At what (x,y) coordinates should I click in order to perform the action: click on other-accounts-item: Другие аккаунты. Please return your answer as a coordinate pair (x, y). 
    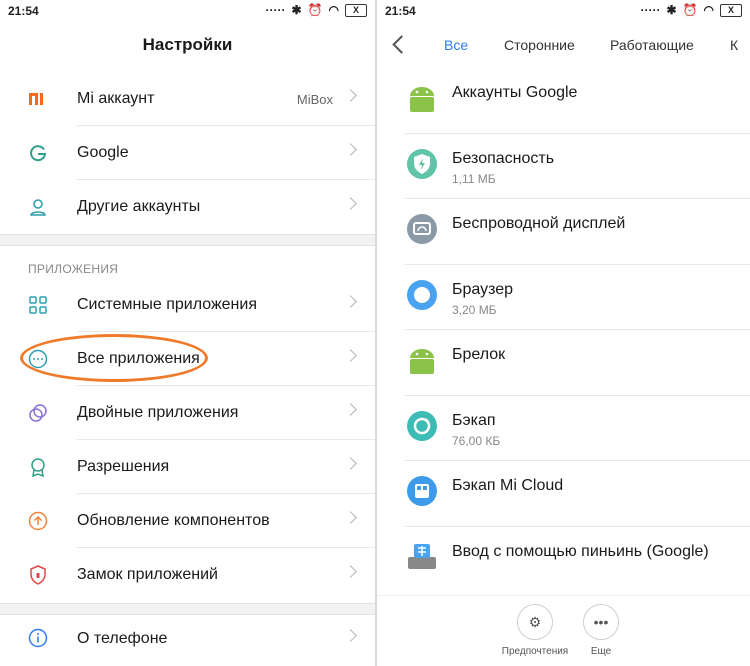
    Looking at the image, I should click on (187, 207).